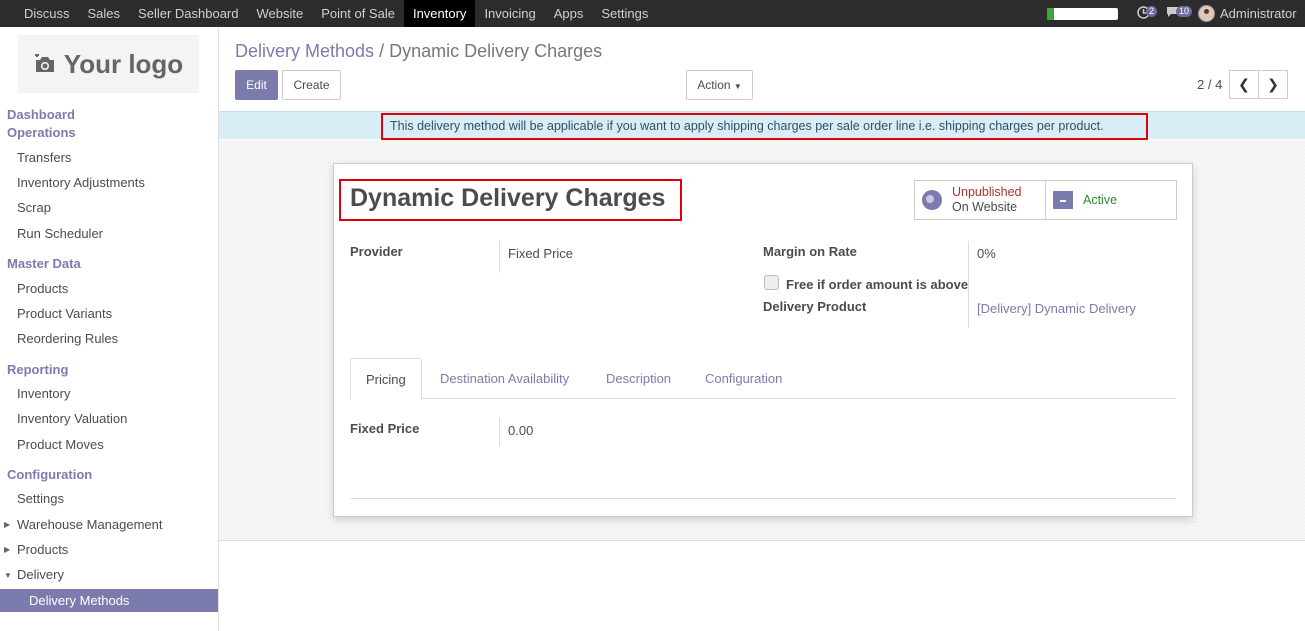 The height and width of the screenshot is (631, 1305). I want to click on sidebar-item-config-products: Products, so click(42, 549).